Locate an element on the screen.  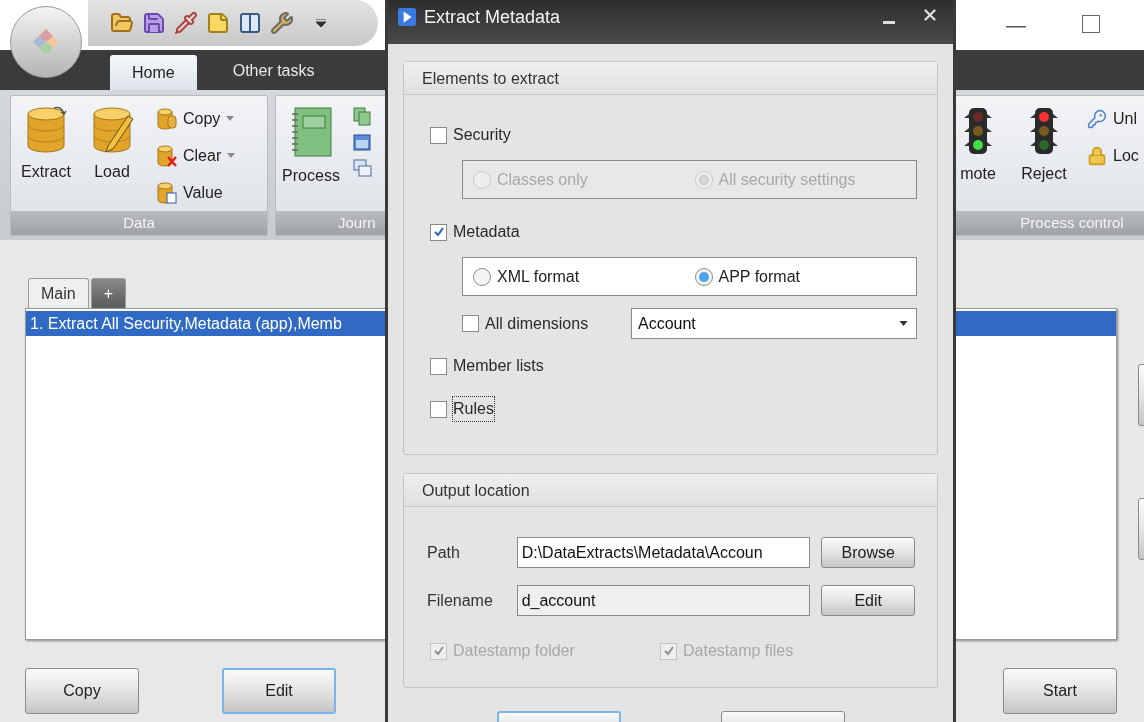
open-folder-icon is located at coordinates (122, 23).